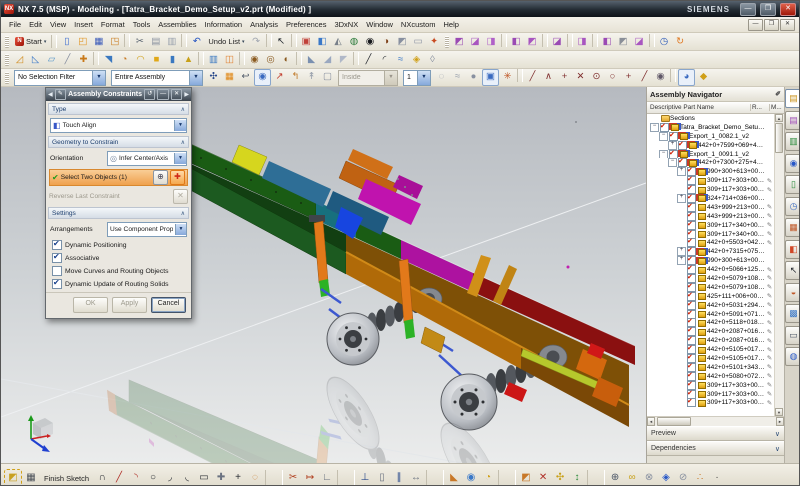 The image size is (800, 486). What do you see at coordinates (140, 59) in the screenshot?
I see `swept-icon: ◠` at bounding box center [140, 59].